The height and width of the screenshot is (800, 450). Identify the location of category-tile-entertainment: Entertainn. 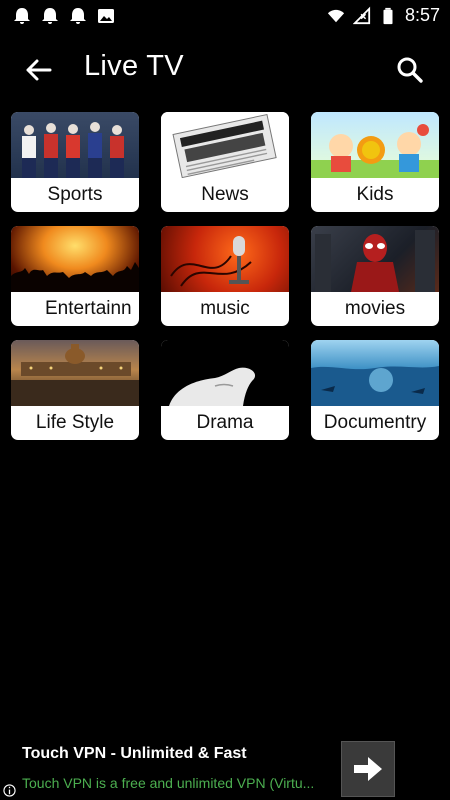
(75, 276).